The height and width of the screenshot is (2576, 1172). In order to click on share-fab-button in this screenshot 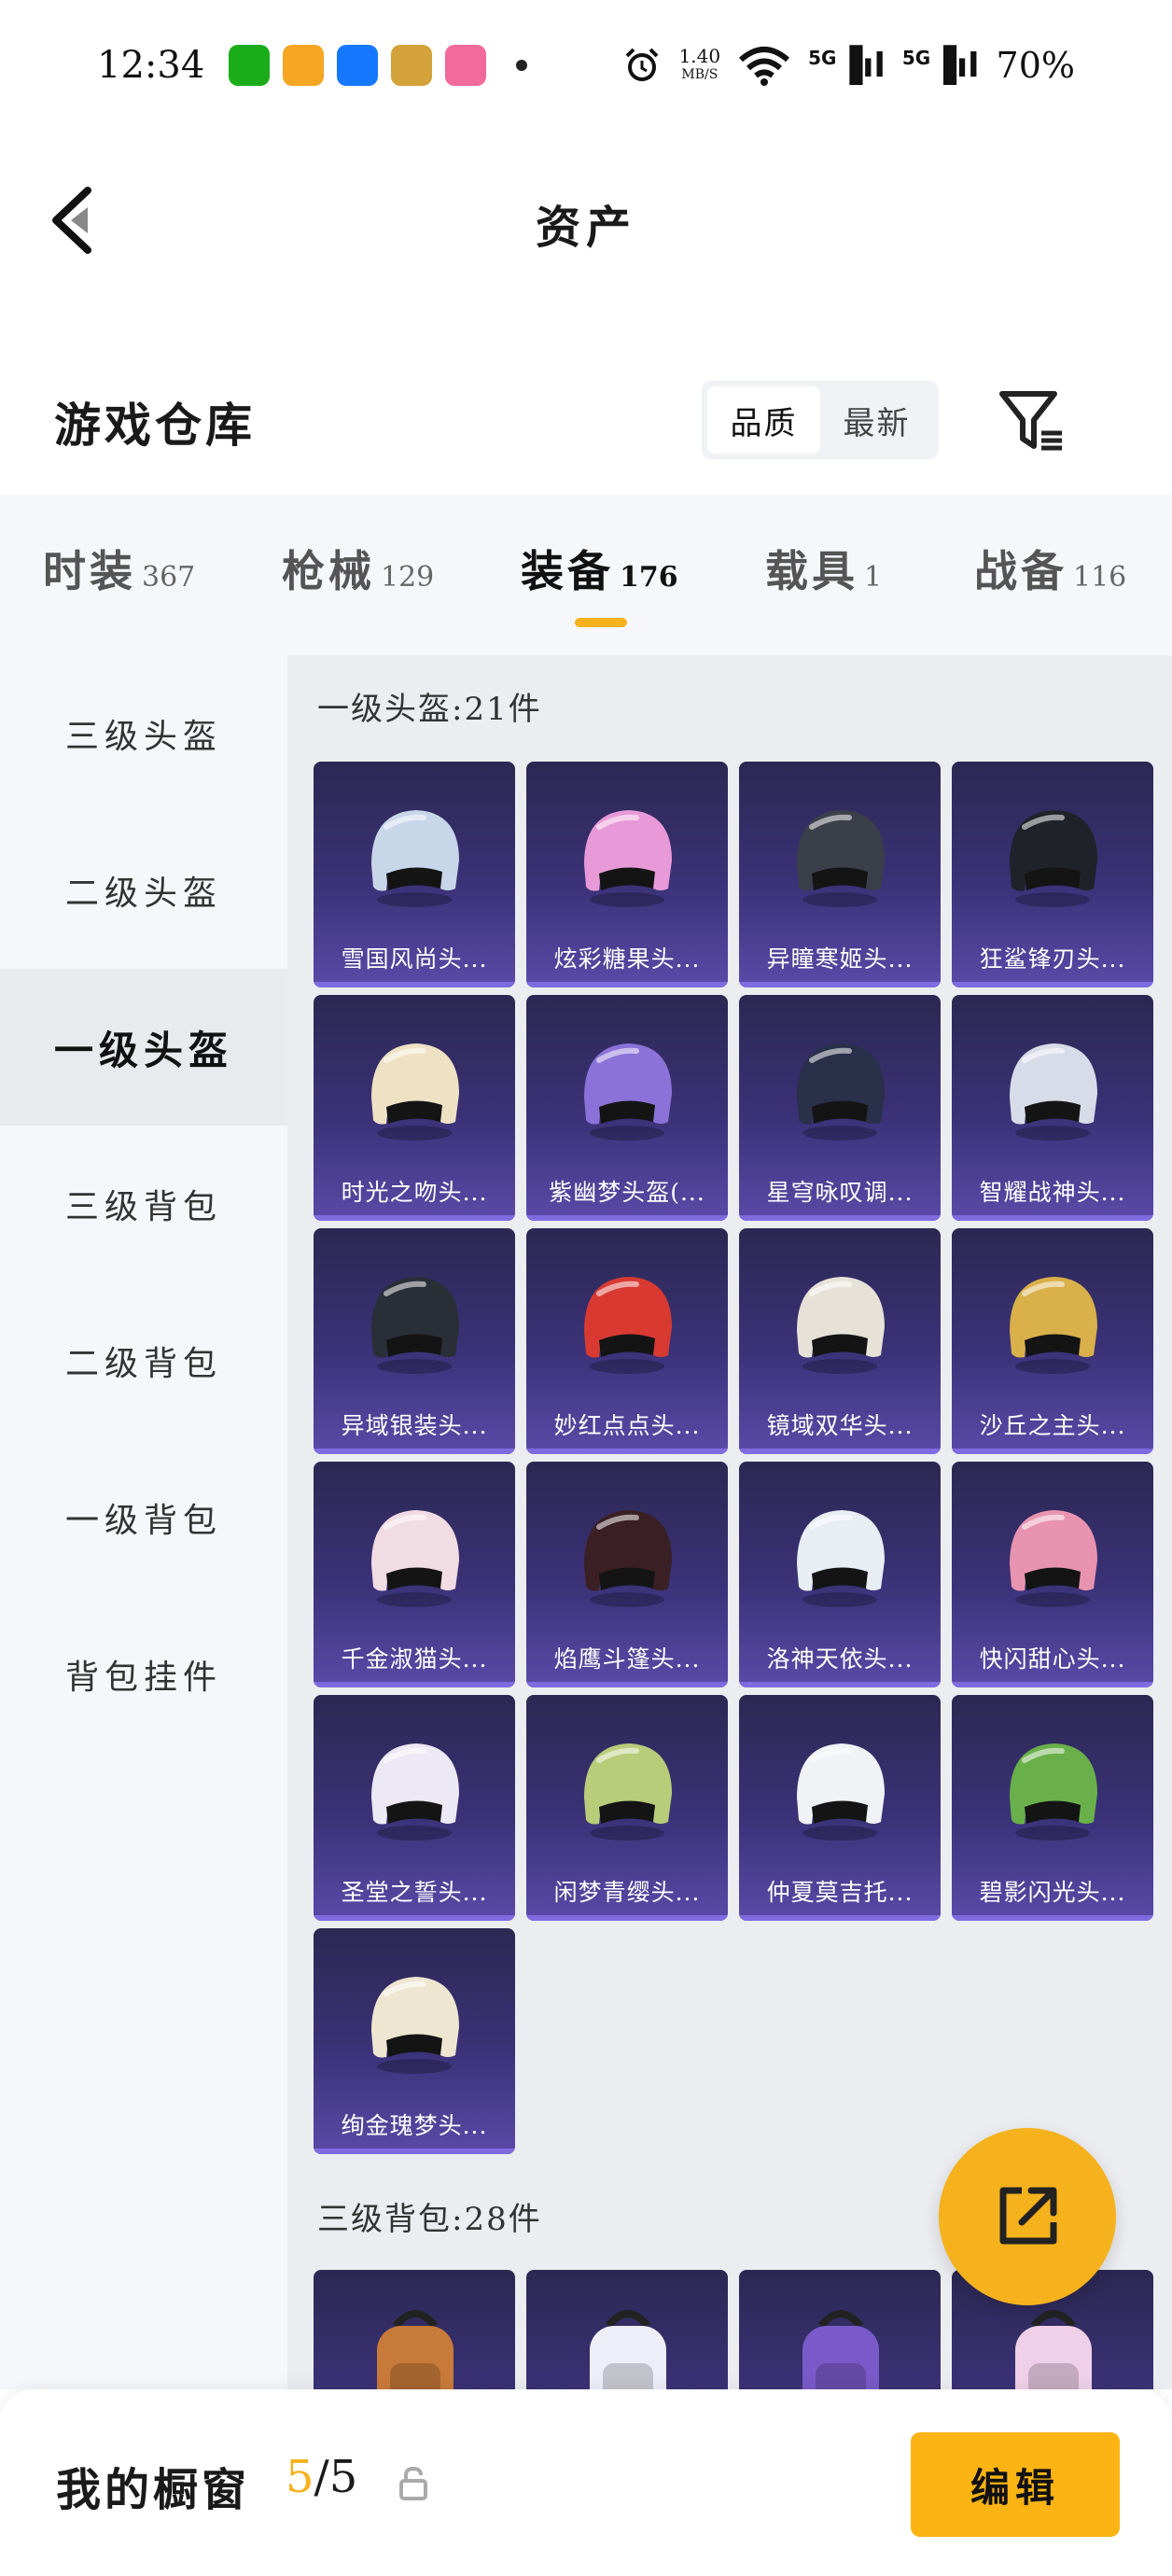, I will do `click(1027, 2216)`.